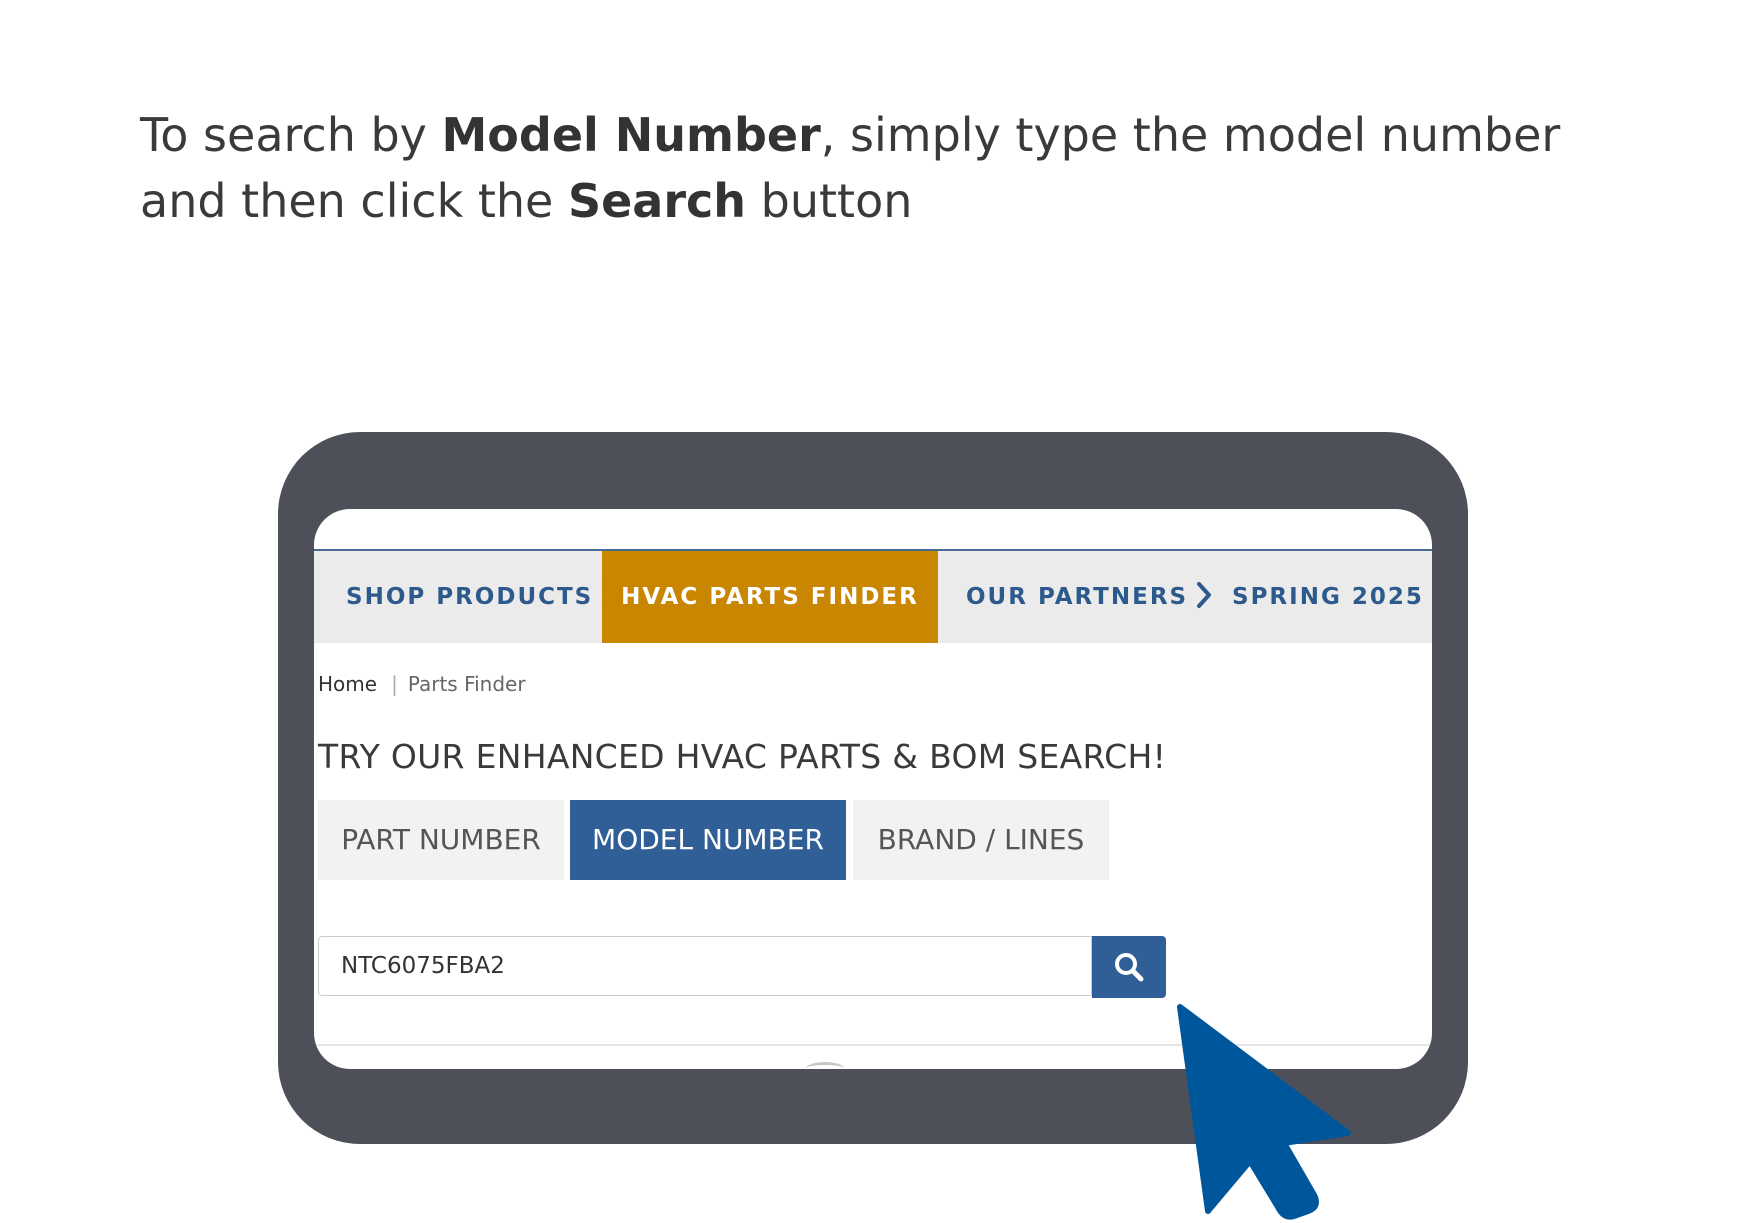 Image resolution: width=1738 pixels, height=1223 pixels. What do you see at coordinates (631, 135) in the screenshot?
I see `instruction-bold-model-number: Model Number` at bounding box center [631, 135].